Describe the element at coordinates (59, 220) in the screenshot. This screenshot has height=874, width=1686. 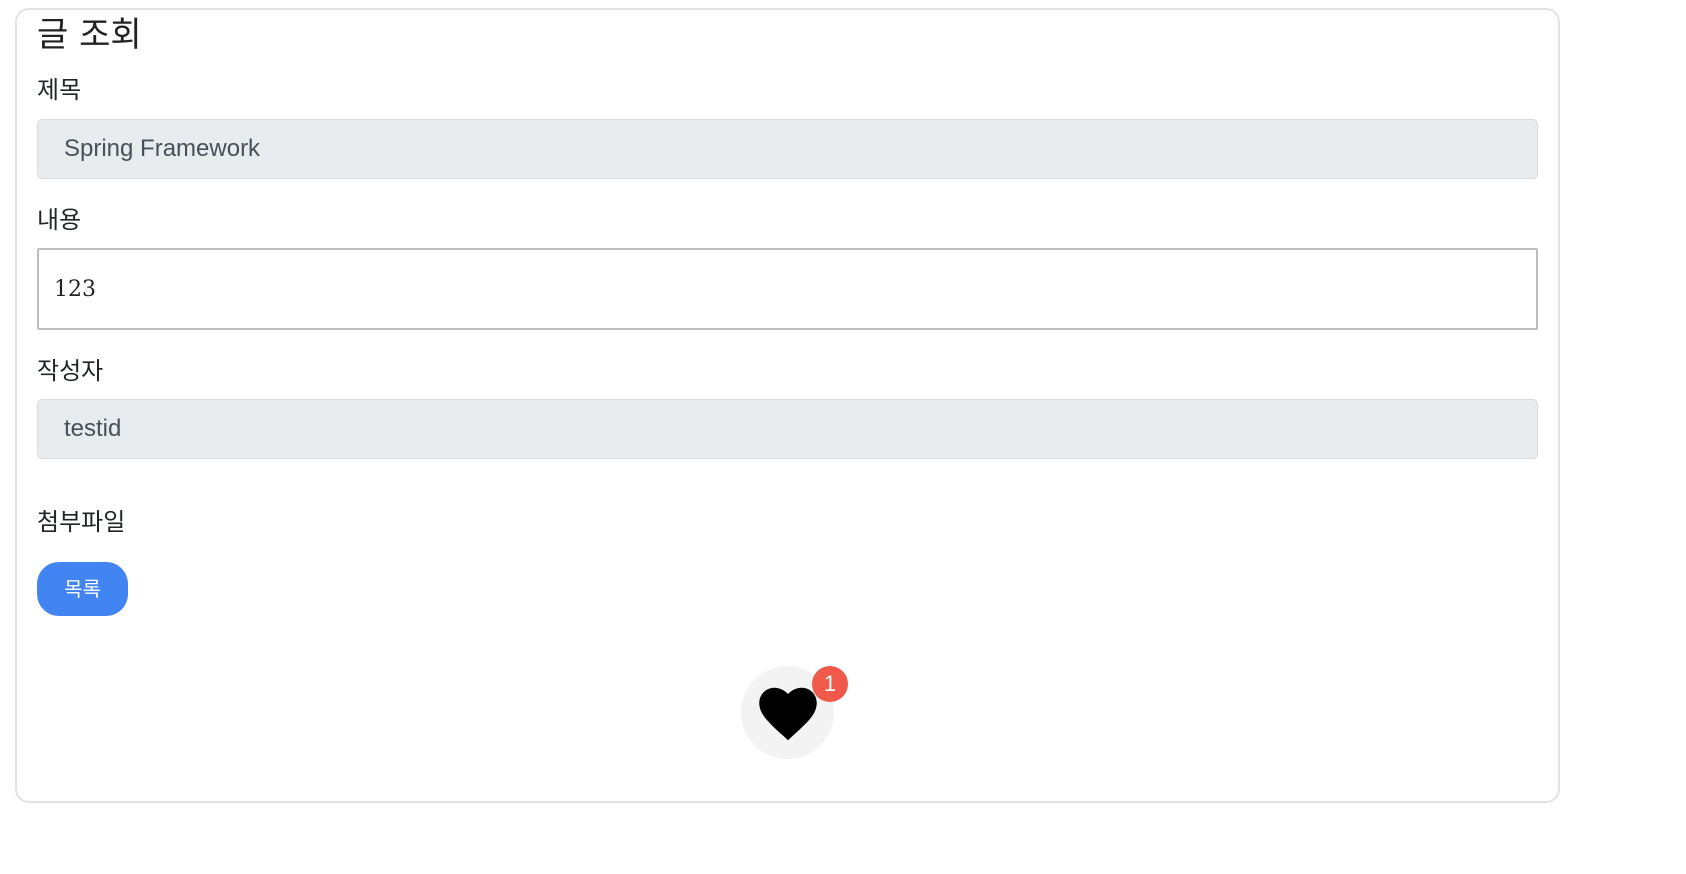
I see `content-label: 내용` at that location.